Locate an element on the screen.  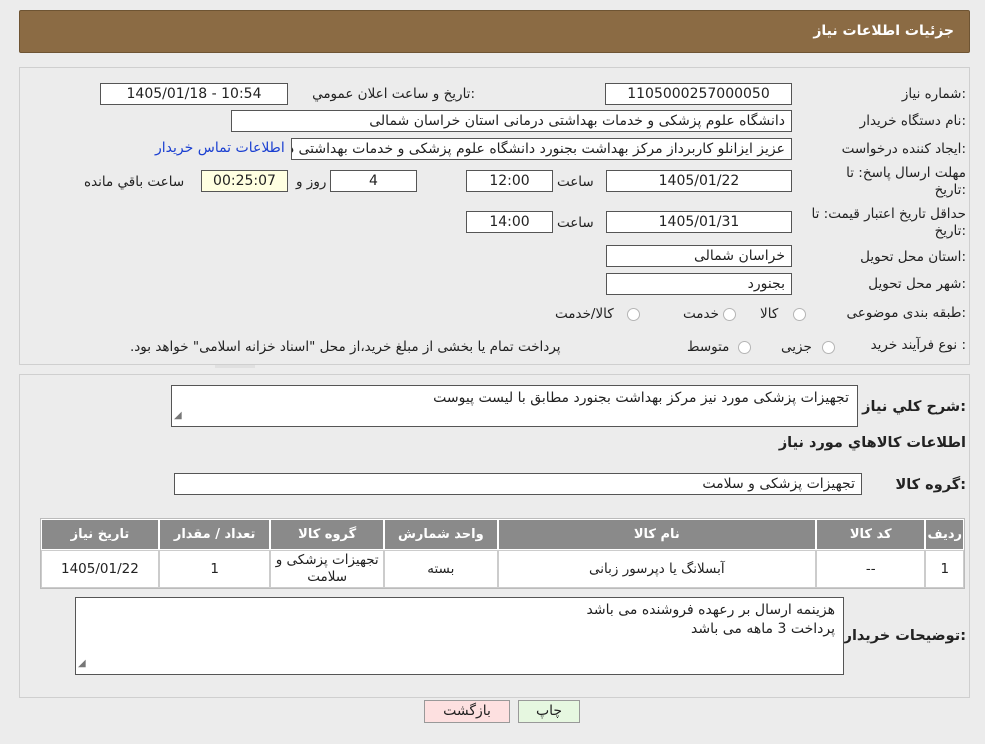
remaining-time-label: ساعت باقي مانده is located at coordinates (134, 182).